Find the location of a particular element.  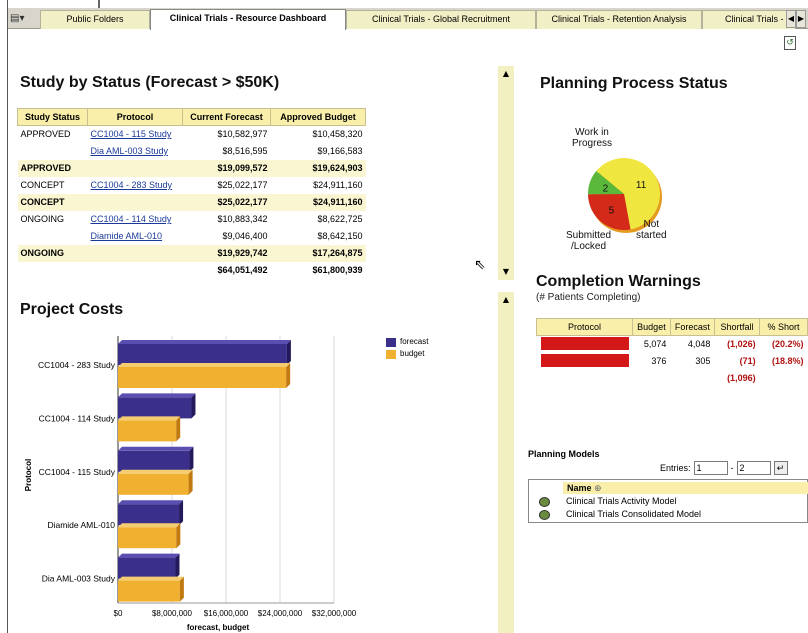

scroll-down-arrow-icon: ▼ is located at coordinates (506, 272).